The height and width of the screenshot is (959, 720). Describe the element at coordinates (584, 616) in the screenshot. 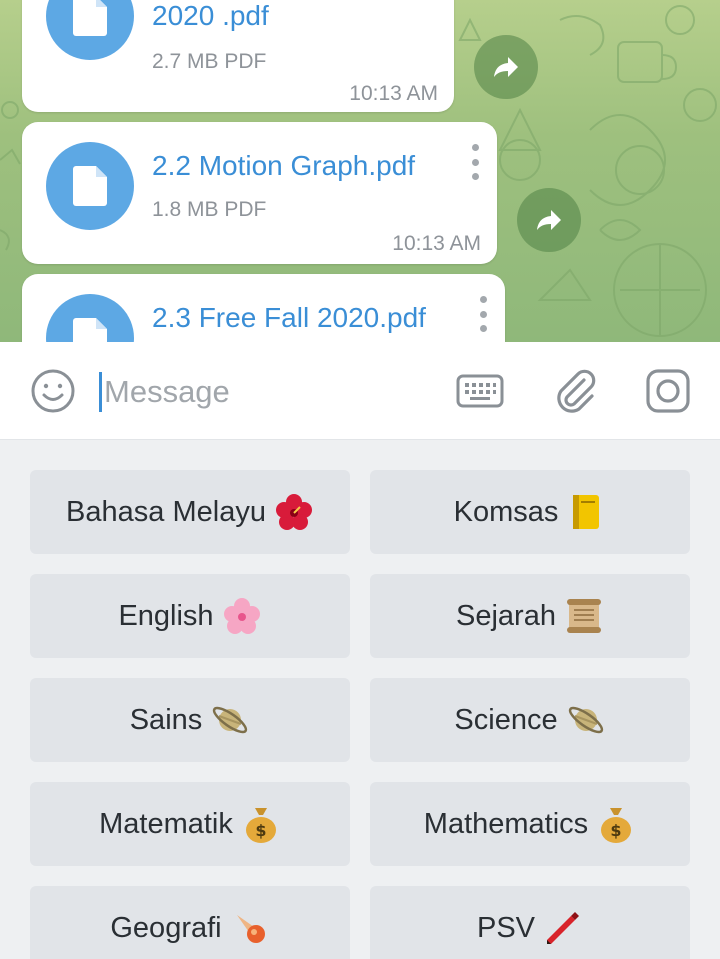

I see `scroll-icon` at that location.